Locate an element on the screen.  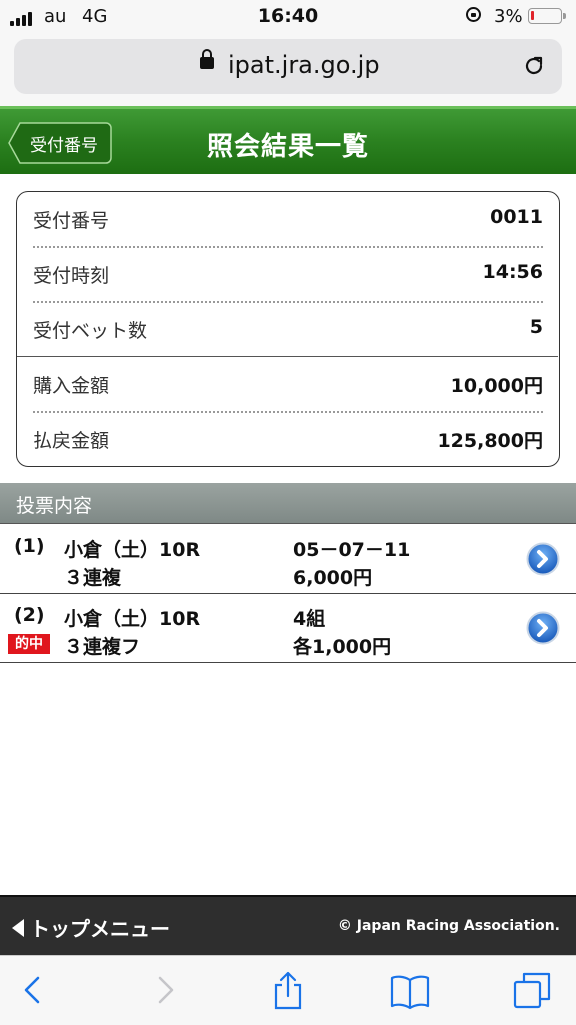
top-menu-label: トップメニュー is located at coordinates (100, 929).